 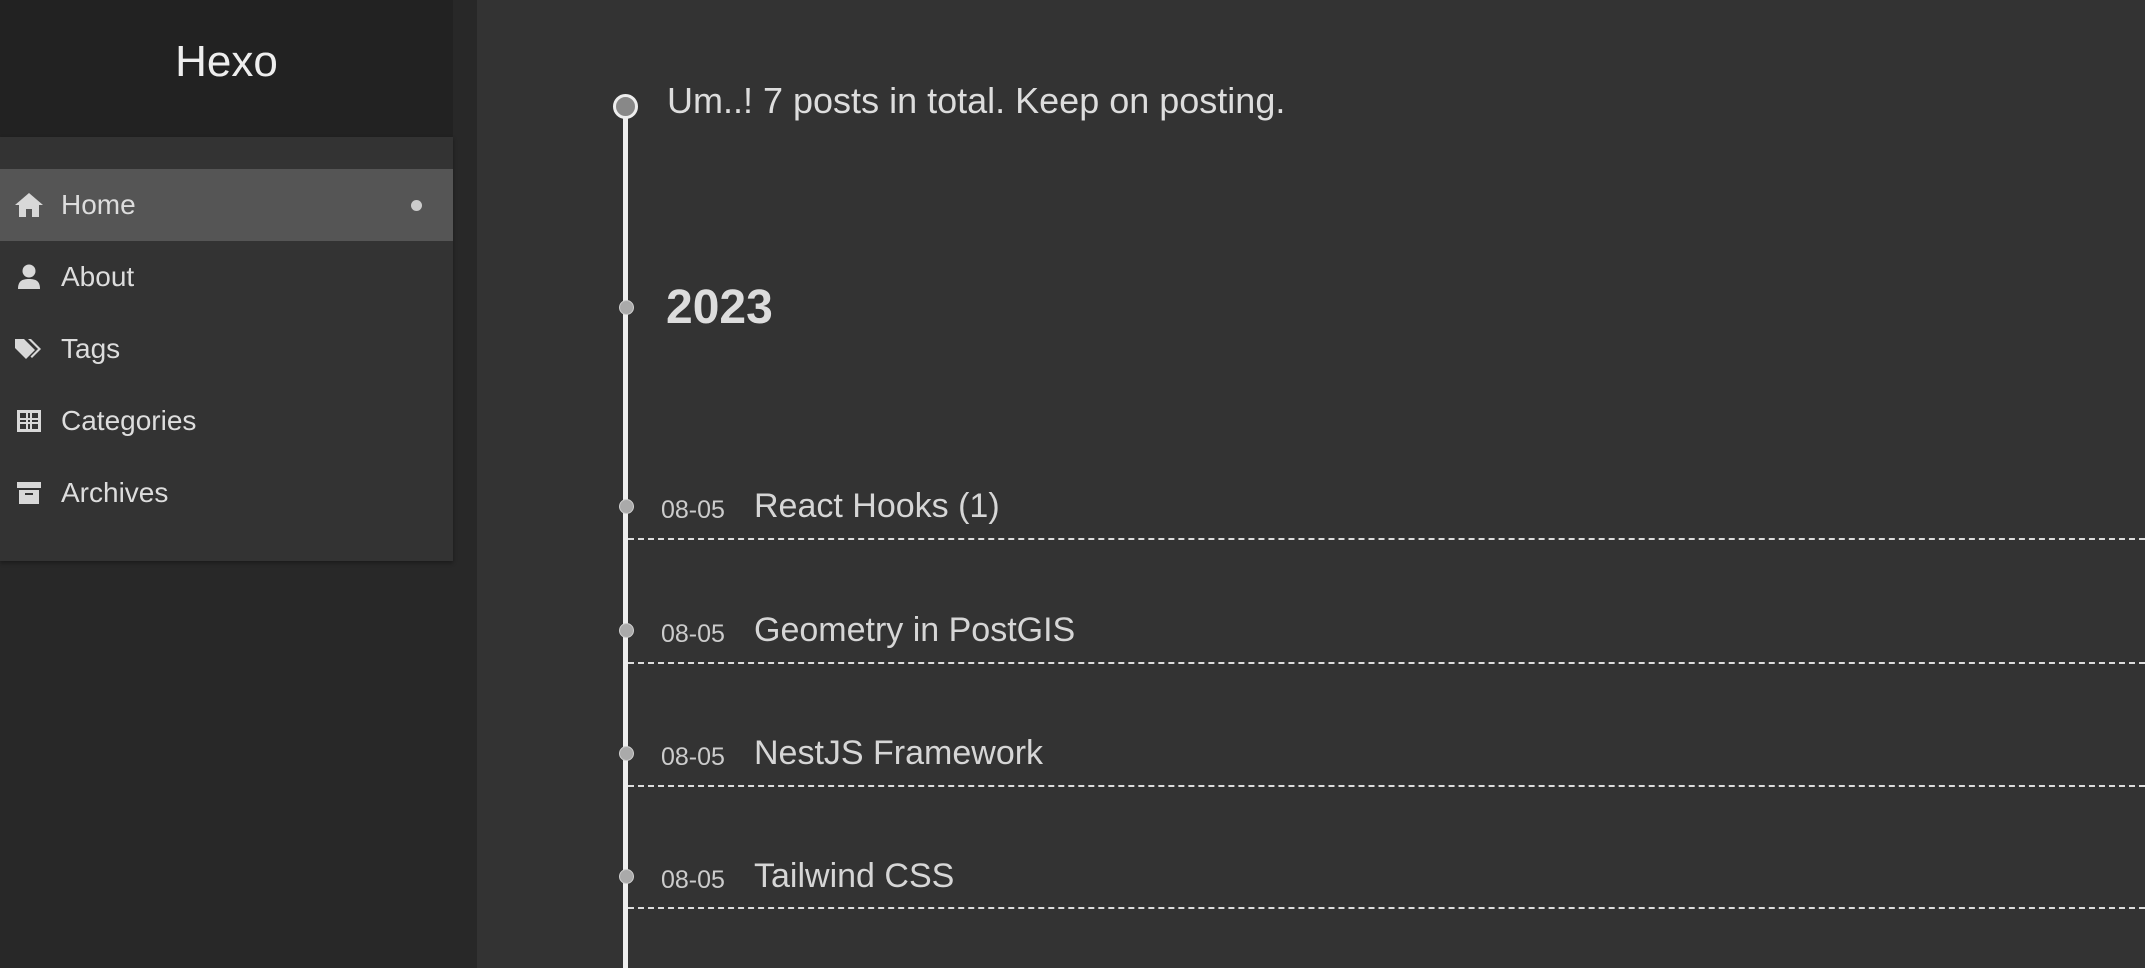 I want to click on archive-icon, so click(x=29, y=493).